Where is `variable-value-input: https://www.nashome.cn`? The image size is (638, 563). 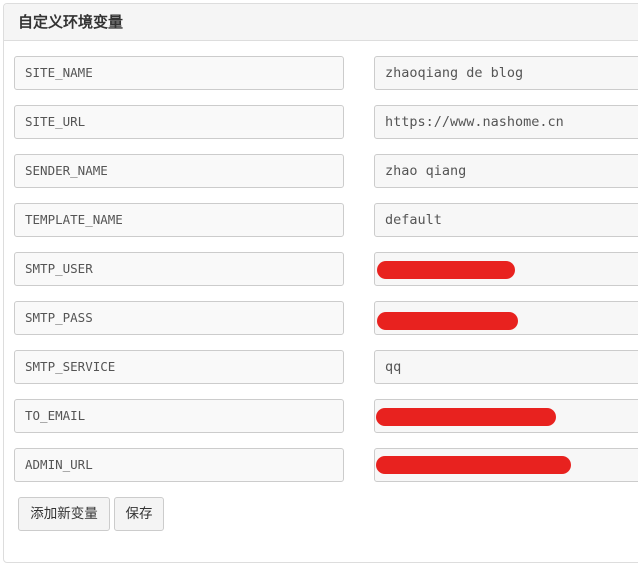
variable-value-input: https://www.nashome.cn is located at coordinates (506, 122).